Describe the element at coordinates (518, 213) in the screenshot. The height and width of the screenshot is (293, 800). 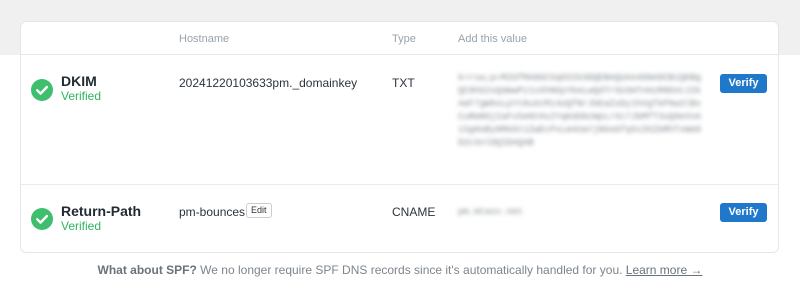
I see `record-value: pm.mtasv.net` at that location.